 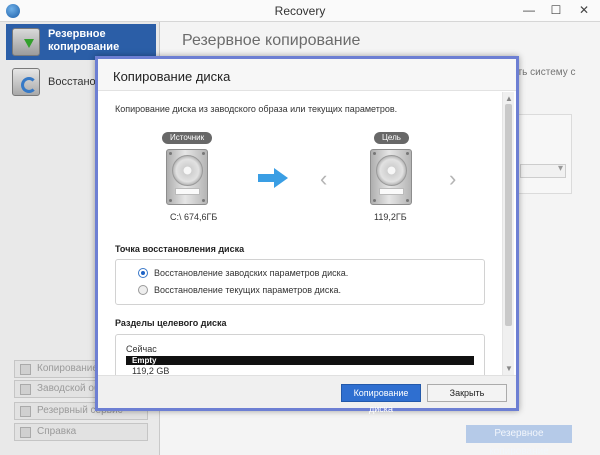 What do you see at coordinates (25, 411) in the screenshot?
I see `service-icon` at bounding box center [25, 411].